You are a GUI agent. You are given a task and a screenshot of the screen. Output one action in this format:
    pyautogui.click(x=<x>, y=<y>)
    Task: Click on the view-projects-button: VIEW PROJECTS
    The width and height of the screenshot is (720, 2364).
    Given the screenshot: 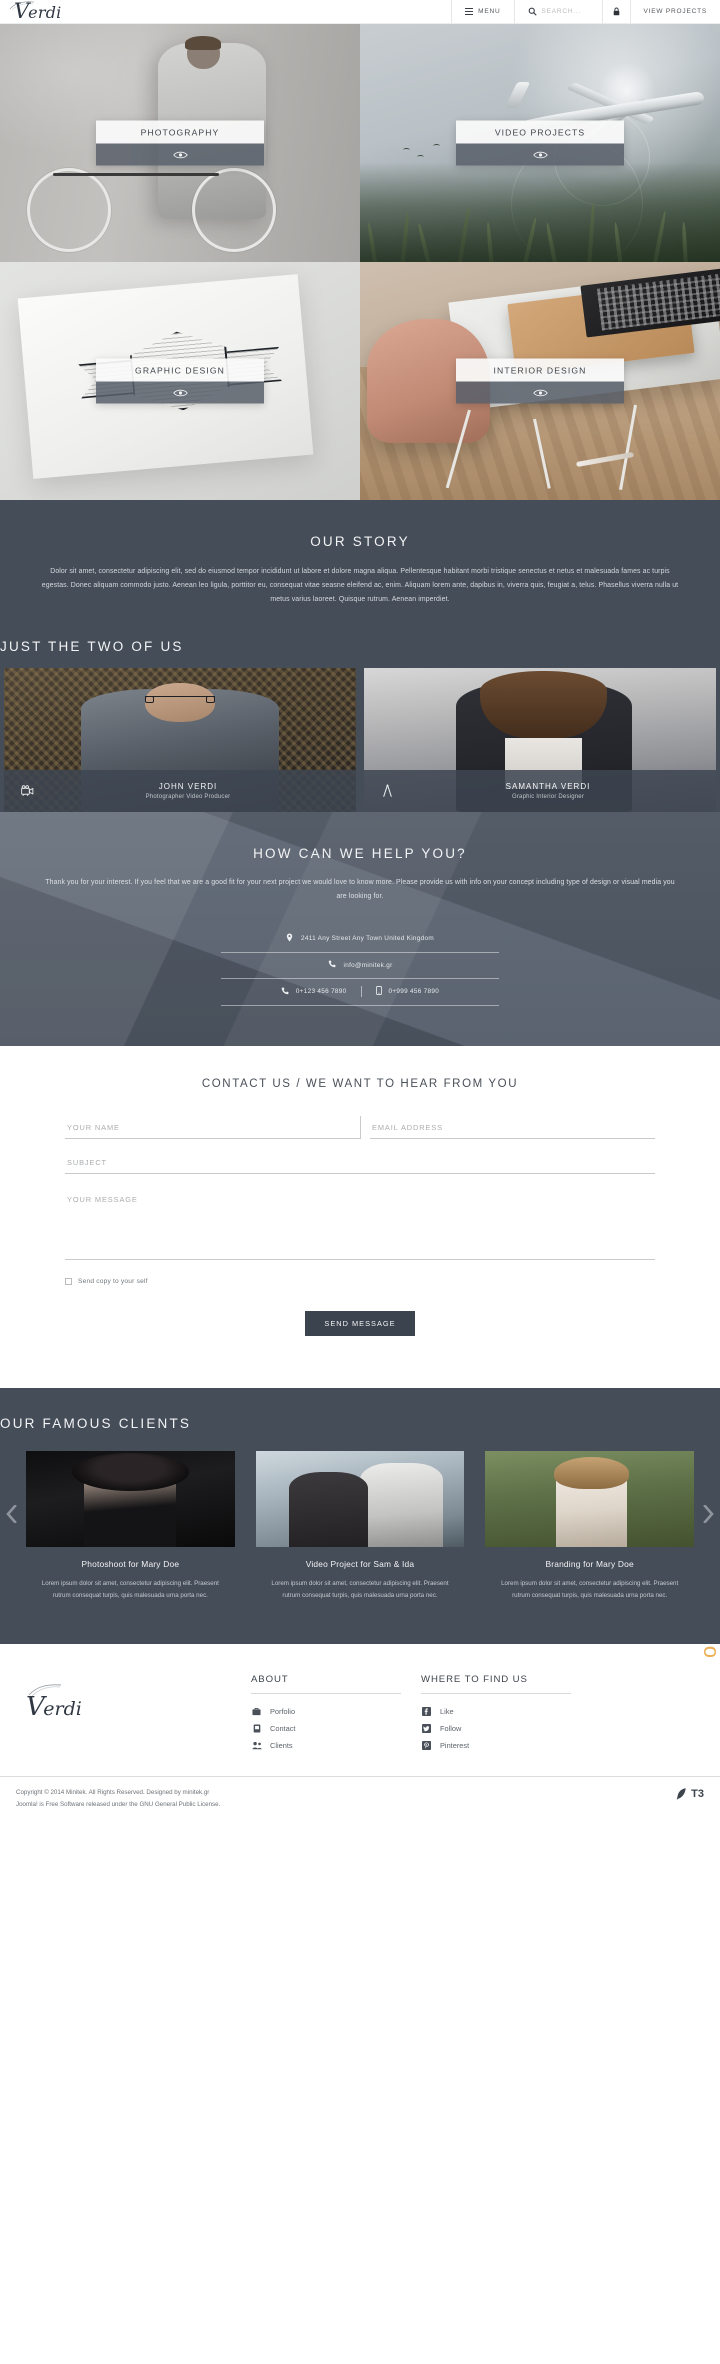 What is the action you would take?
    pyautogui.click(x=674, y=11)
    